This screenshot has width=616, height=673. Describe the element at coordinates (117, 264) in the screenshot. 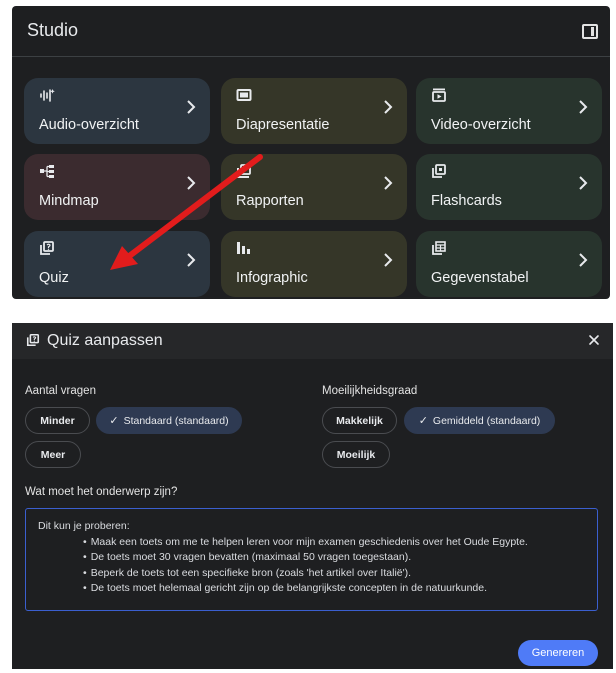

I see `tile-quiz: Quiz` at that location.